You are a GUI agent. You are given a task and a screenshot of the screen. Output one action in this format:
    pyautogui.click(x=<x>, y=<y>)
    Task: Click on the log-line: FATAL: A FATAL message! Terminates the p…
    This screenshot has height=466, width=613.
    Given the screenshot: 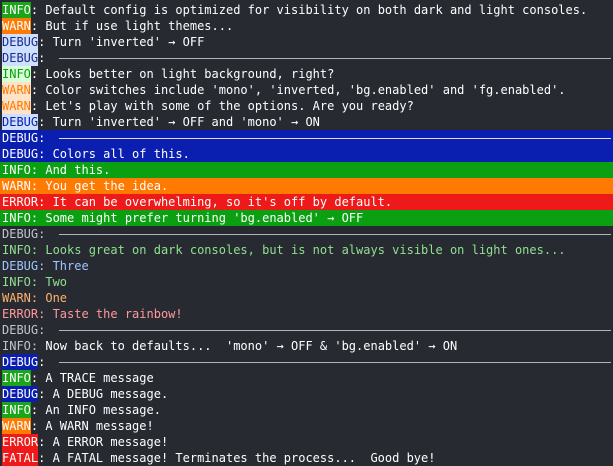 What is the action you would take?
    pyautogui.click(x=306, y=458)
    